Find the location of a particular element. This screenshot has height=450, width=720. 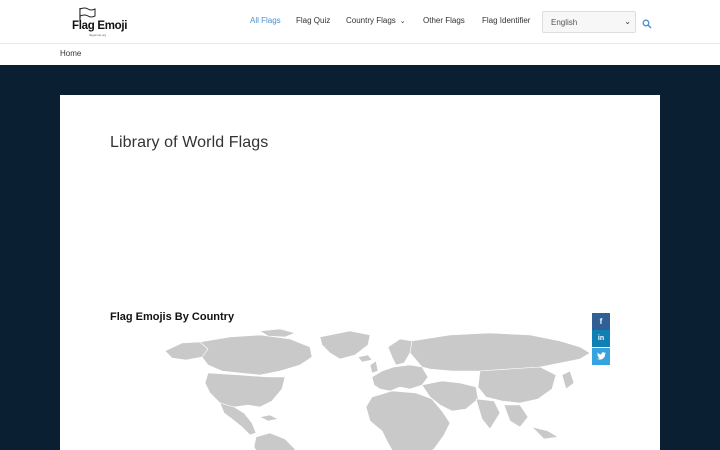

search-button is located at coordinates (648, 22).